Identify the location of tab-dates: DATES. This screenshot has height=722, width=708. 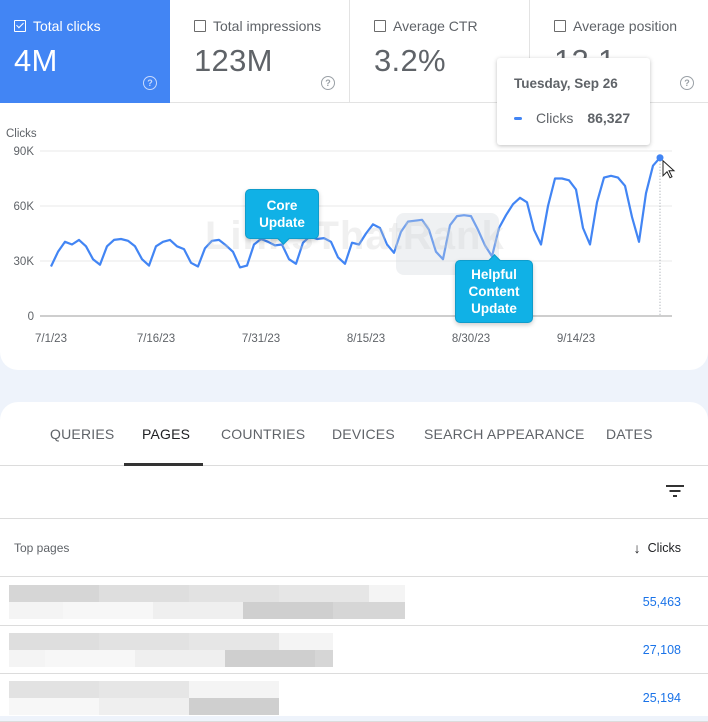
(629, 434).